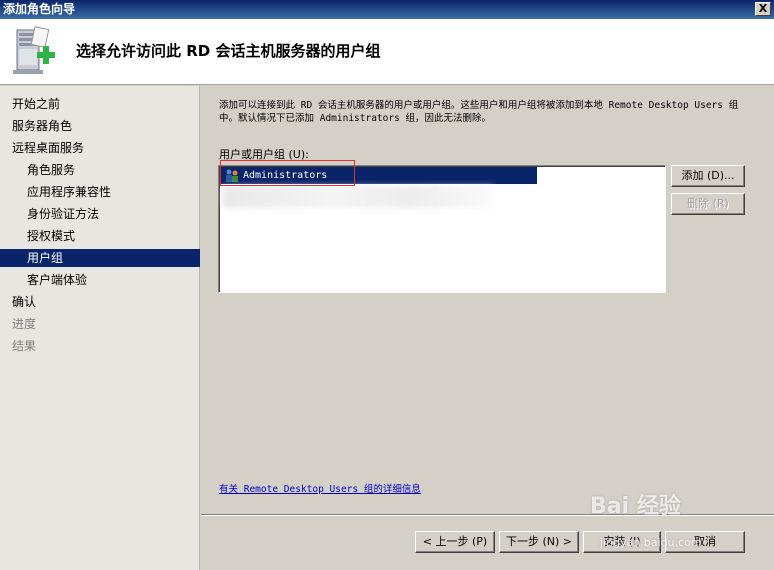 Image resolution: width=774 pixels, height=570 pixels. I want to click on step-confirmation: 确认, so click(100, 302).